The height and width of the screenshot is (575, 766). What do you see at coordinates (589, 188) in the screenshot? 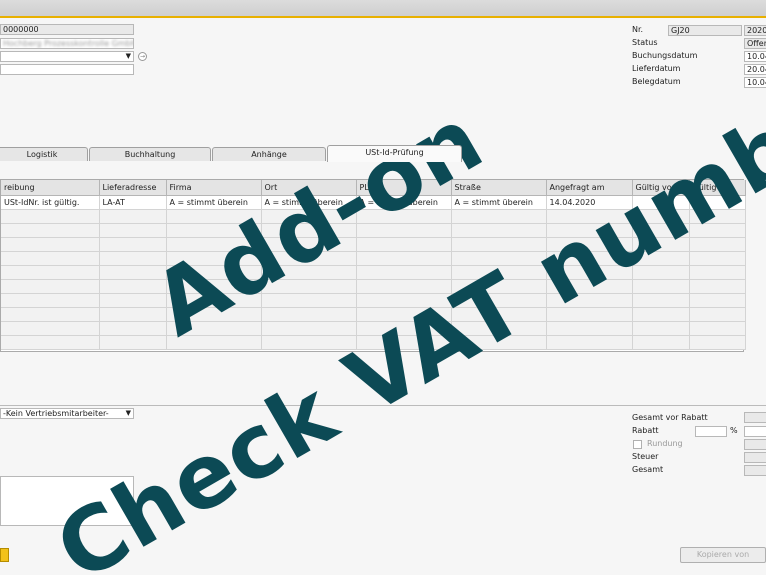
I see `col-header-requested-on: Angefragt am` at bounding box center [589, 188].